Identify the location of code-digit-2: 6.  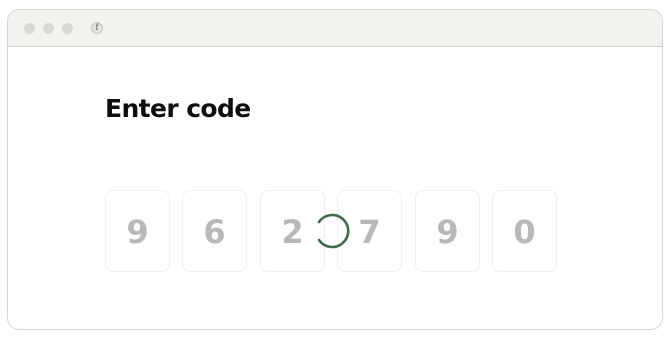
(214, 231).